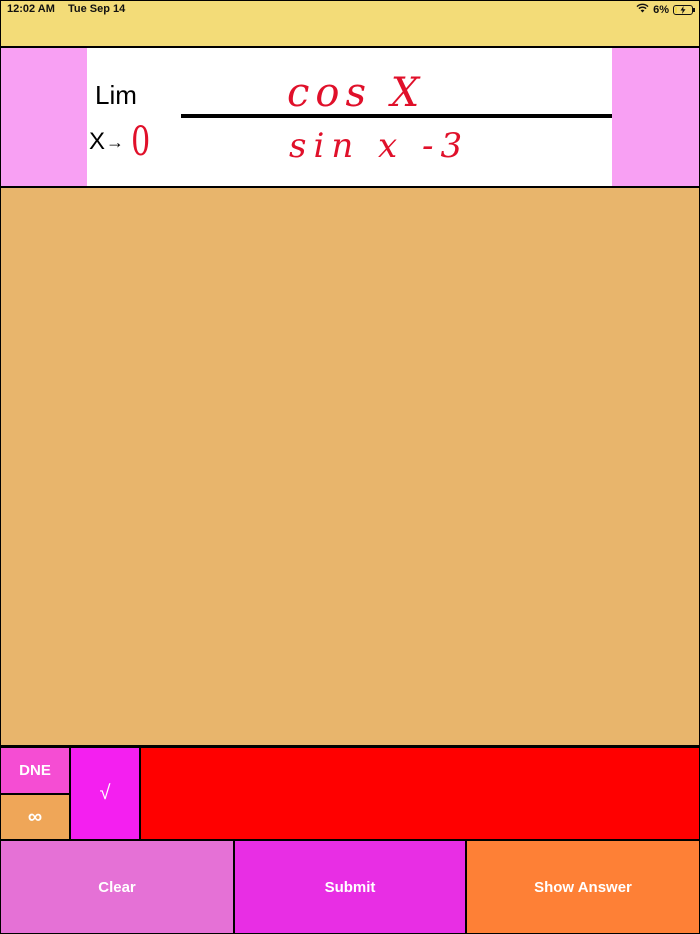  Describe the element at coordinates (116, 95) in the screenshot. I see `lim-label: Lim` at that location.